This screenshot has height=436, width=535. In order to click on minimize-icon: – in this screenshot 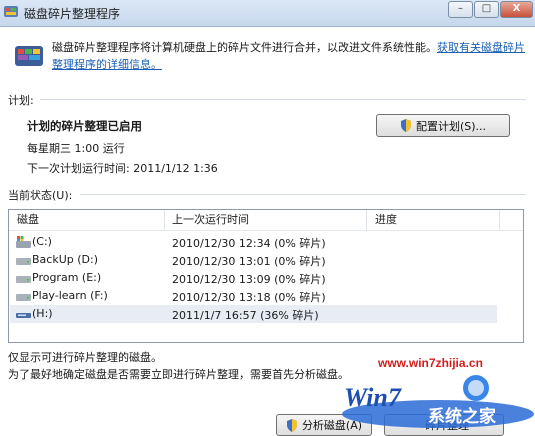, I will do `click(460, 8)`.